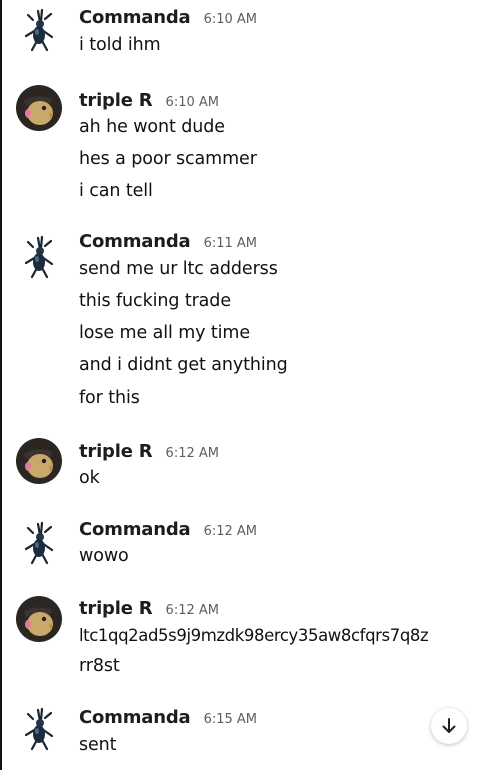 This screenshot has height=770, width=482. What do you see at coordinates (178, 269) in the screenshot?
I see `message-text: send me ur ltc adderss` at bounding box center [178, 269].